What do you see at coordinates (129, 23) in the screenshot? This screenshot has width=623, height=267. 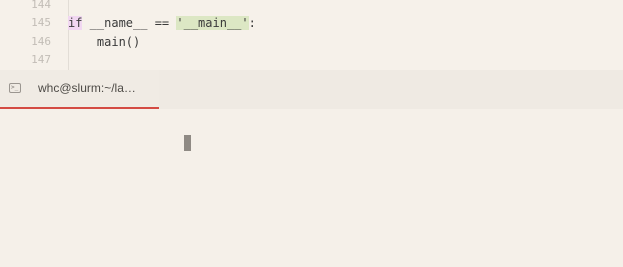 I see `name-comparison: __name__ ==` at bounding box center [129, 23].